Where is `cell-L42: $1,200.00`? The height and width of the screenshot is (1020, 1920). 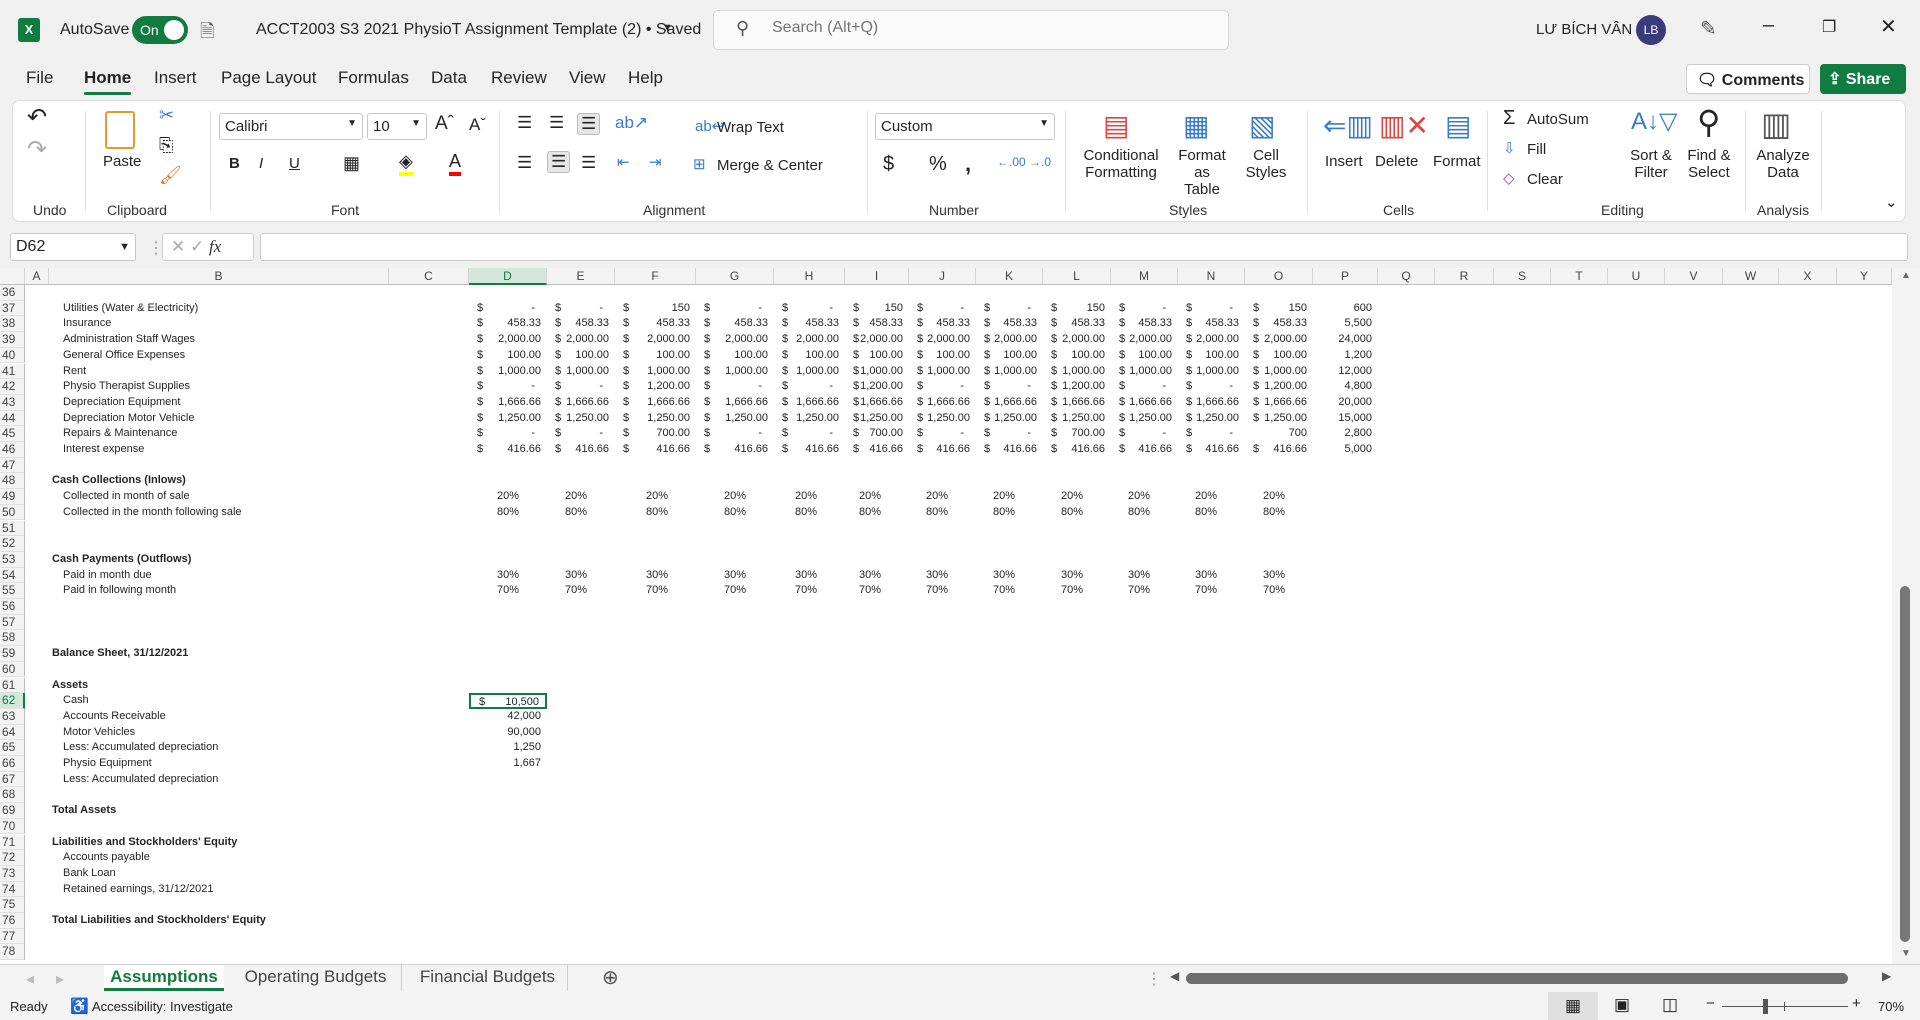 cell-L42: $1,200.00 is located at coordinates (1077, 387).